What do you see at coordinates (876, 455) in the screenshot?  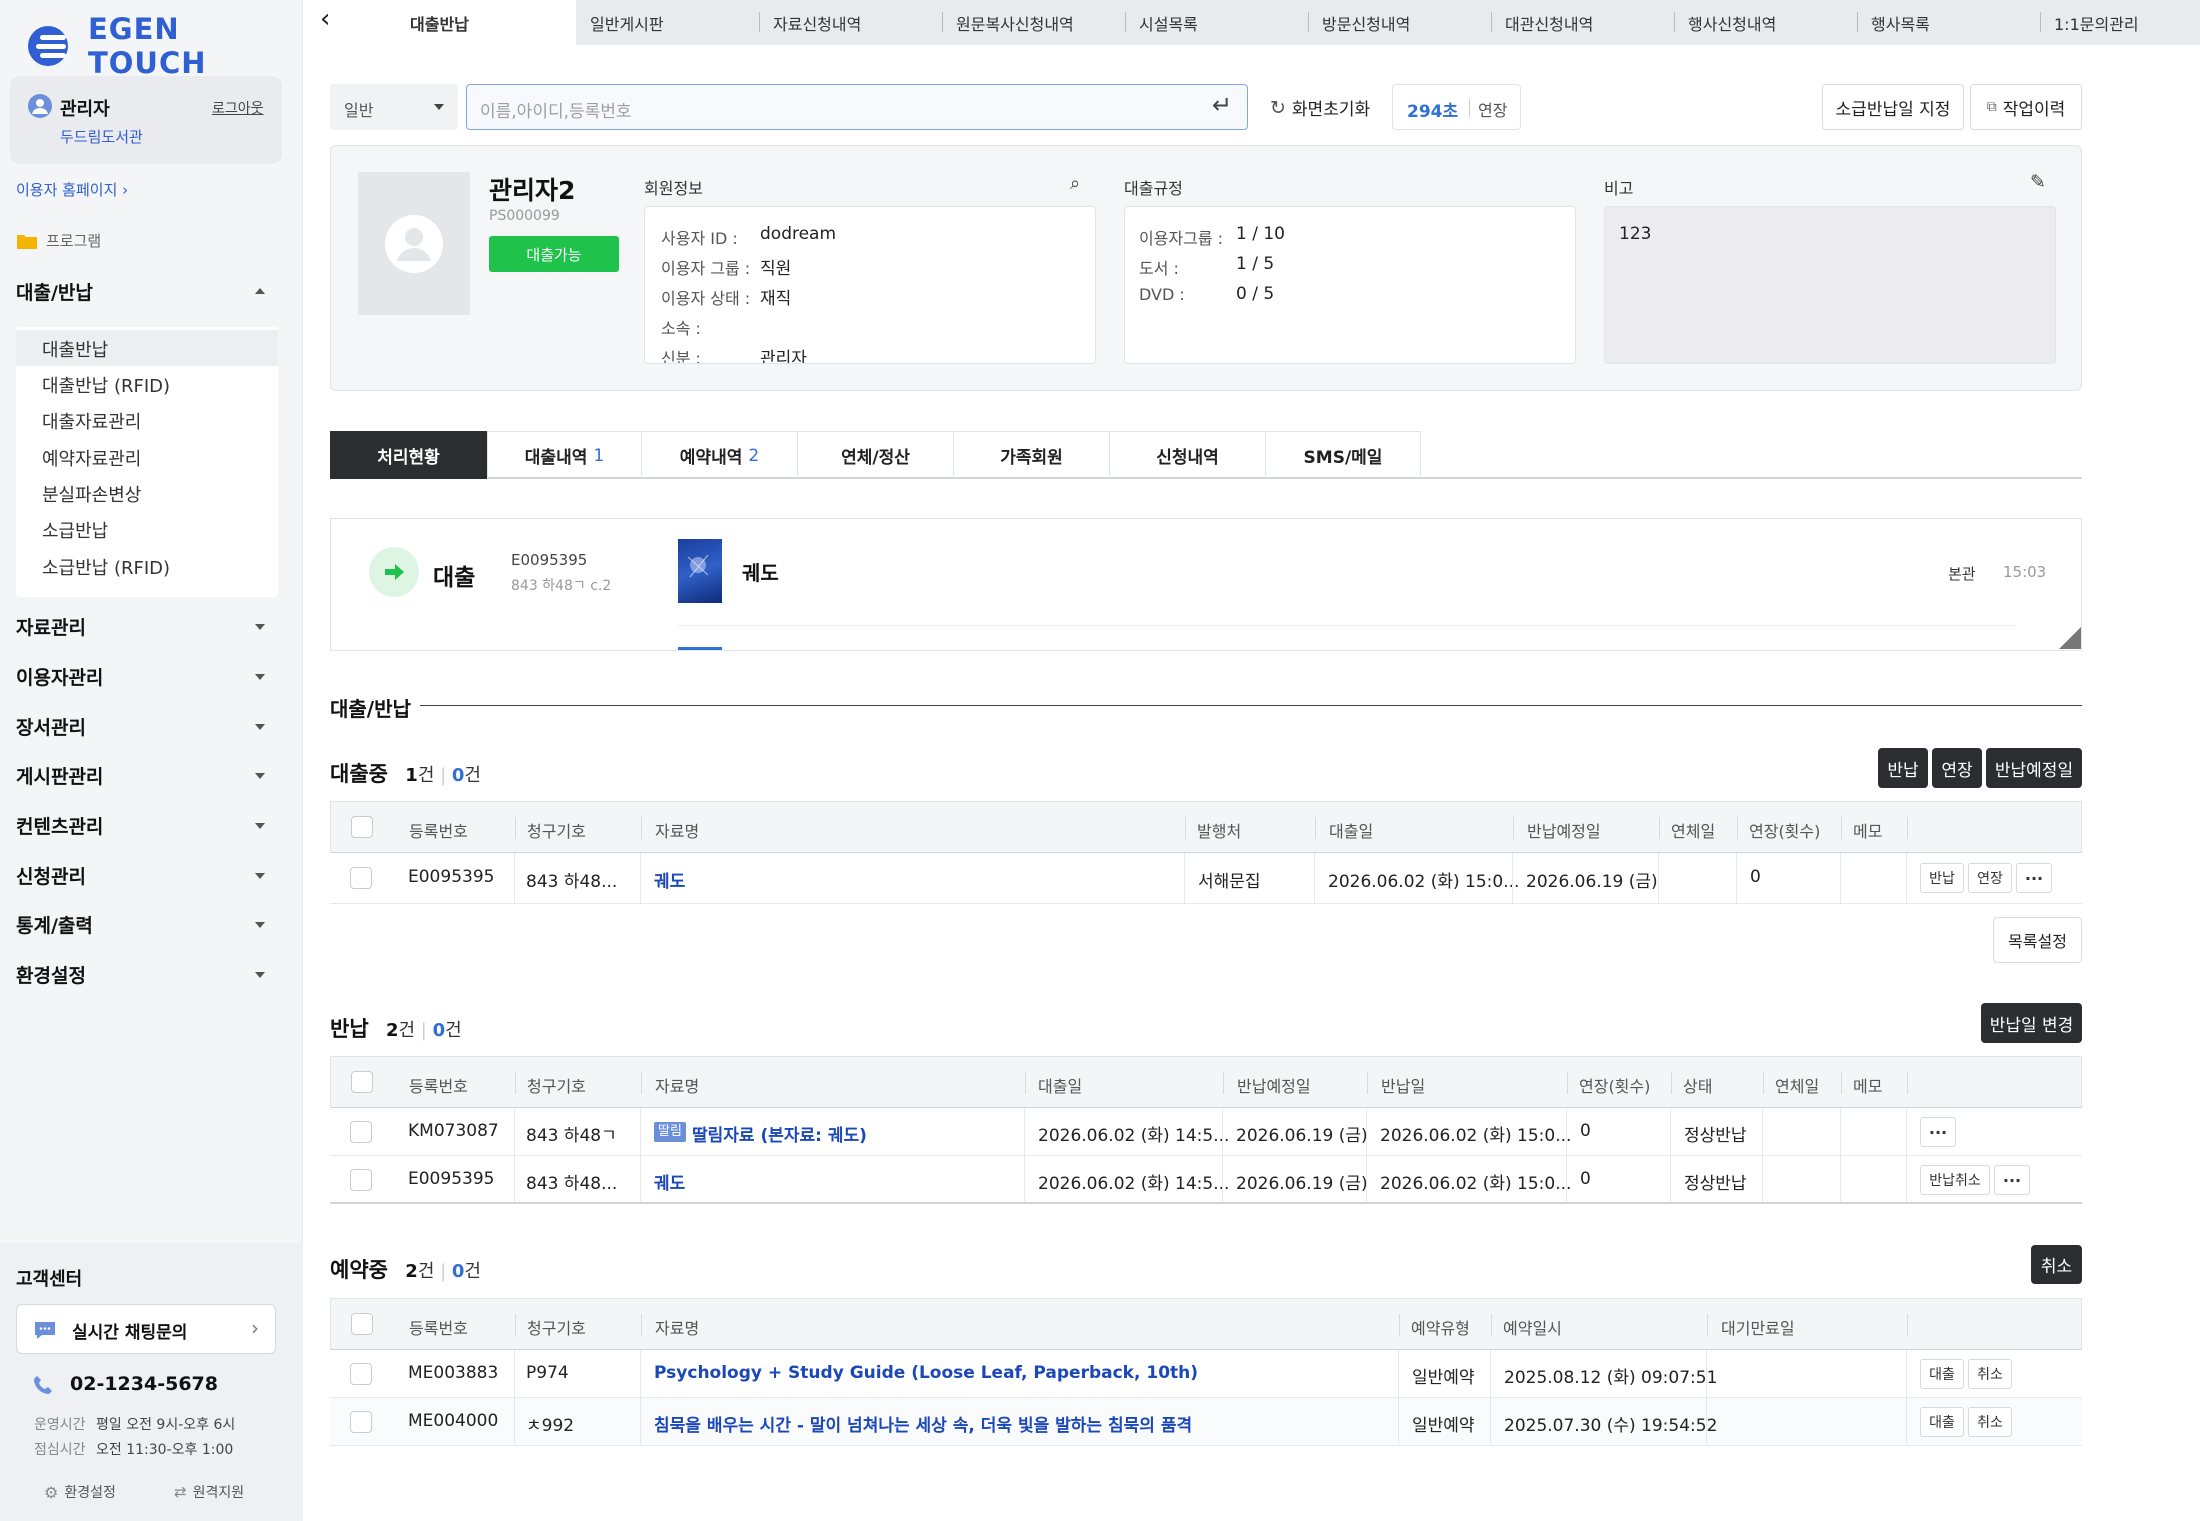 I see `tab-overdue: 연체/정산` at bounding box center [876, 455].